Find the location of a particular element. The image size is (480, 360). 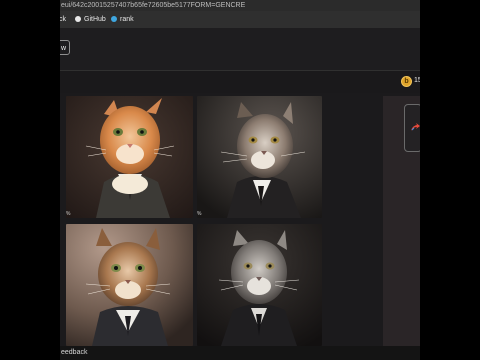

new-button-label: w is located at coordinates (63, 48).